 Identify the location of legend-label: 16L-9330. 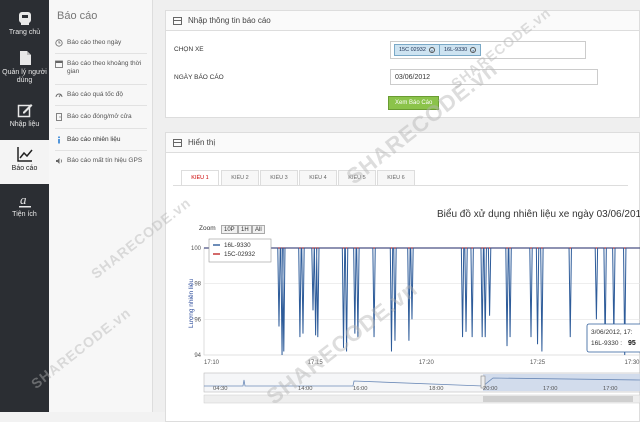
(237, 245).